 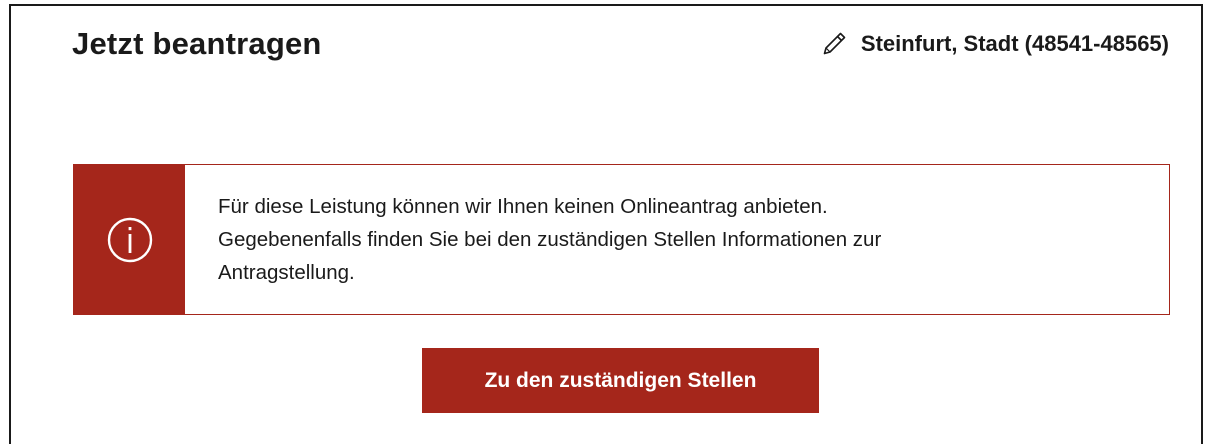 What do you see at coordinates (197, 43) in the screenshot?
I see `page-title: Jetzt beantragen` at bounding box center [197, 43].